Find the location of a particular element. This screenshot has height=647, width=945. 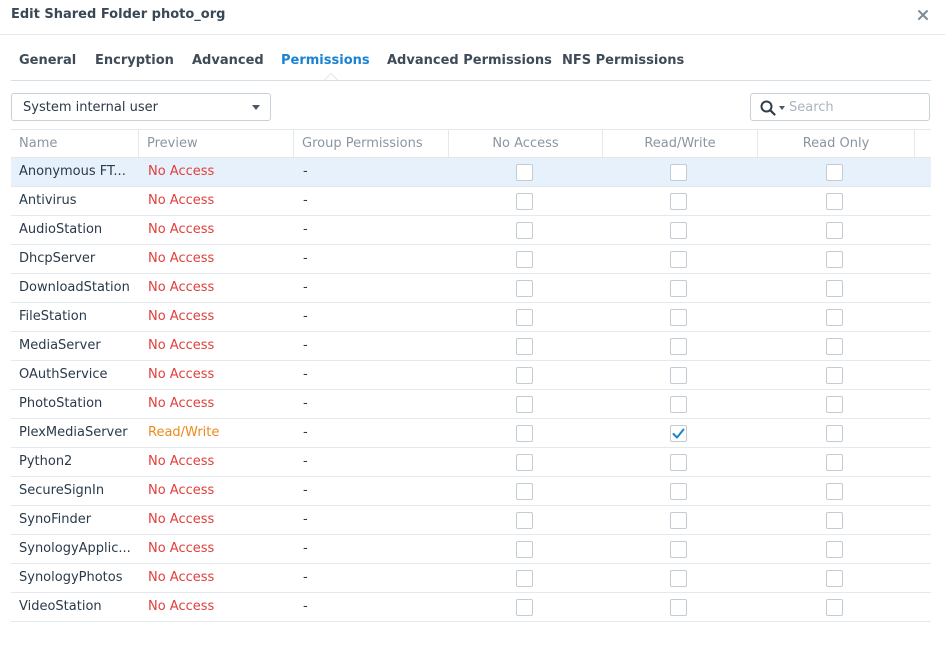

window-title: Edit Shared Folder photo_org is located at coordinates (118, 14).